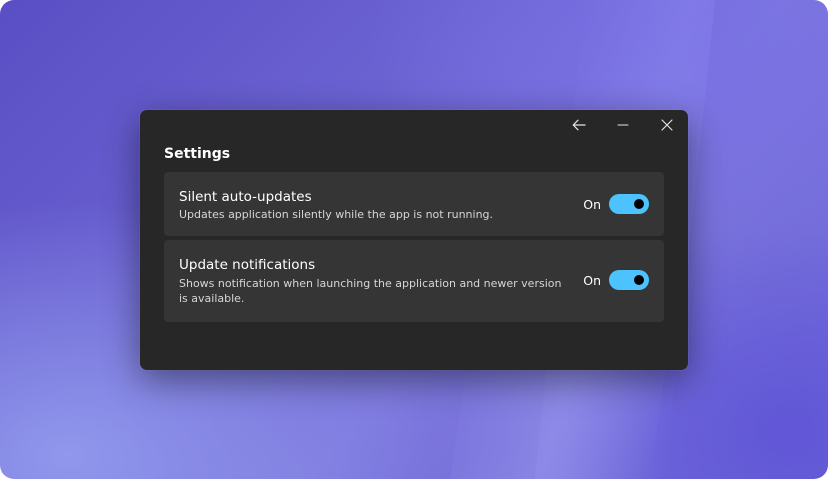  I want to click on title-bar, so click(414, 125).